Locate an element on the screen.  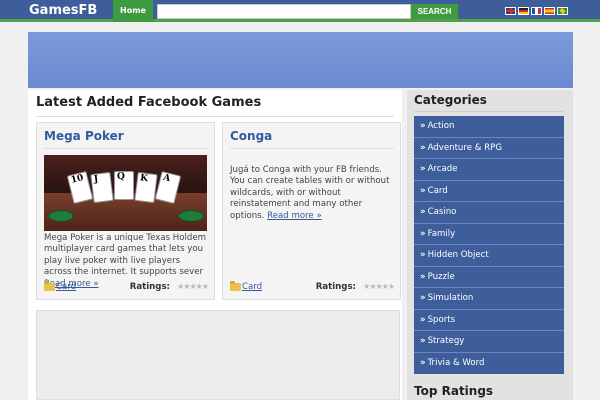
english-flag-icon is located at coordinates (510, 11).